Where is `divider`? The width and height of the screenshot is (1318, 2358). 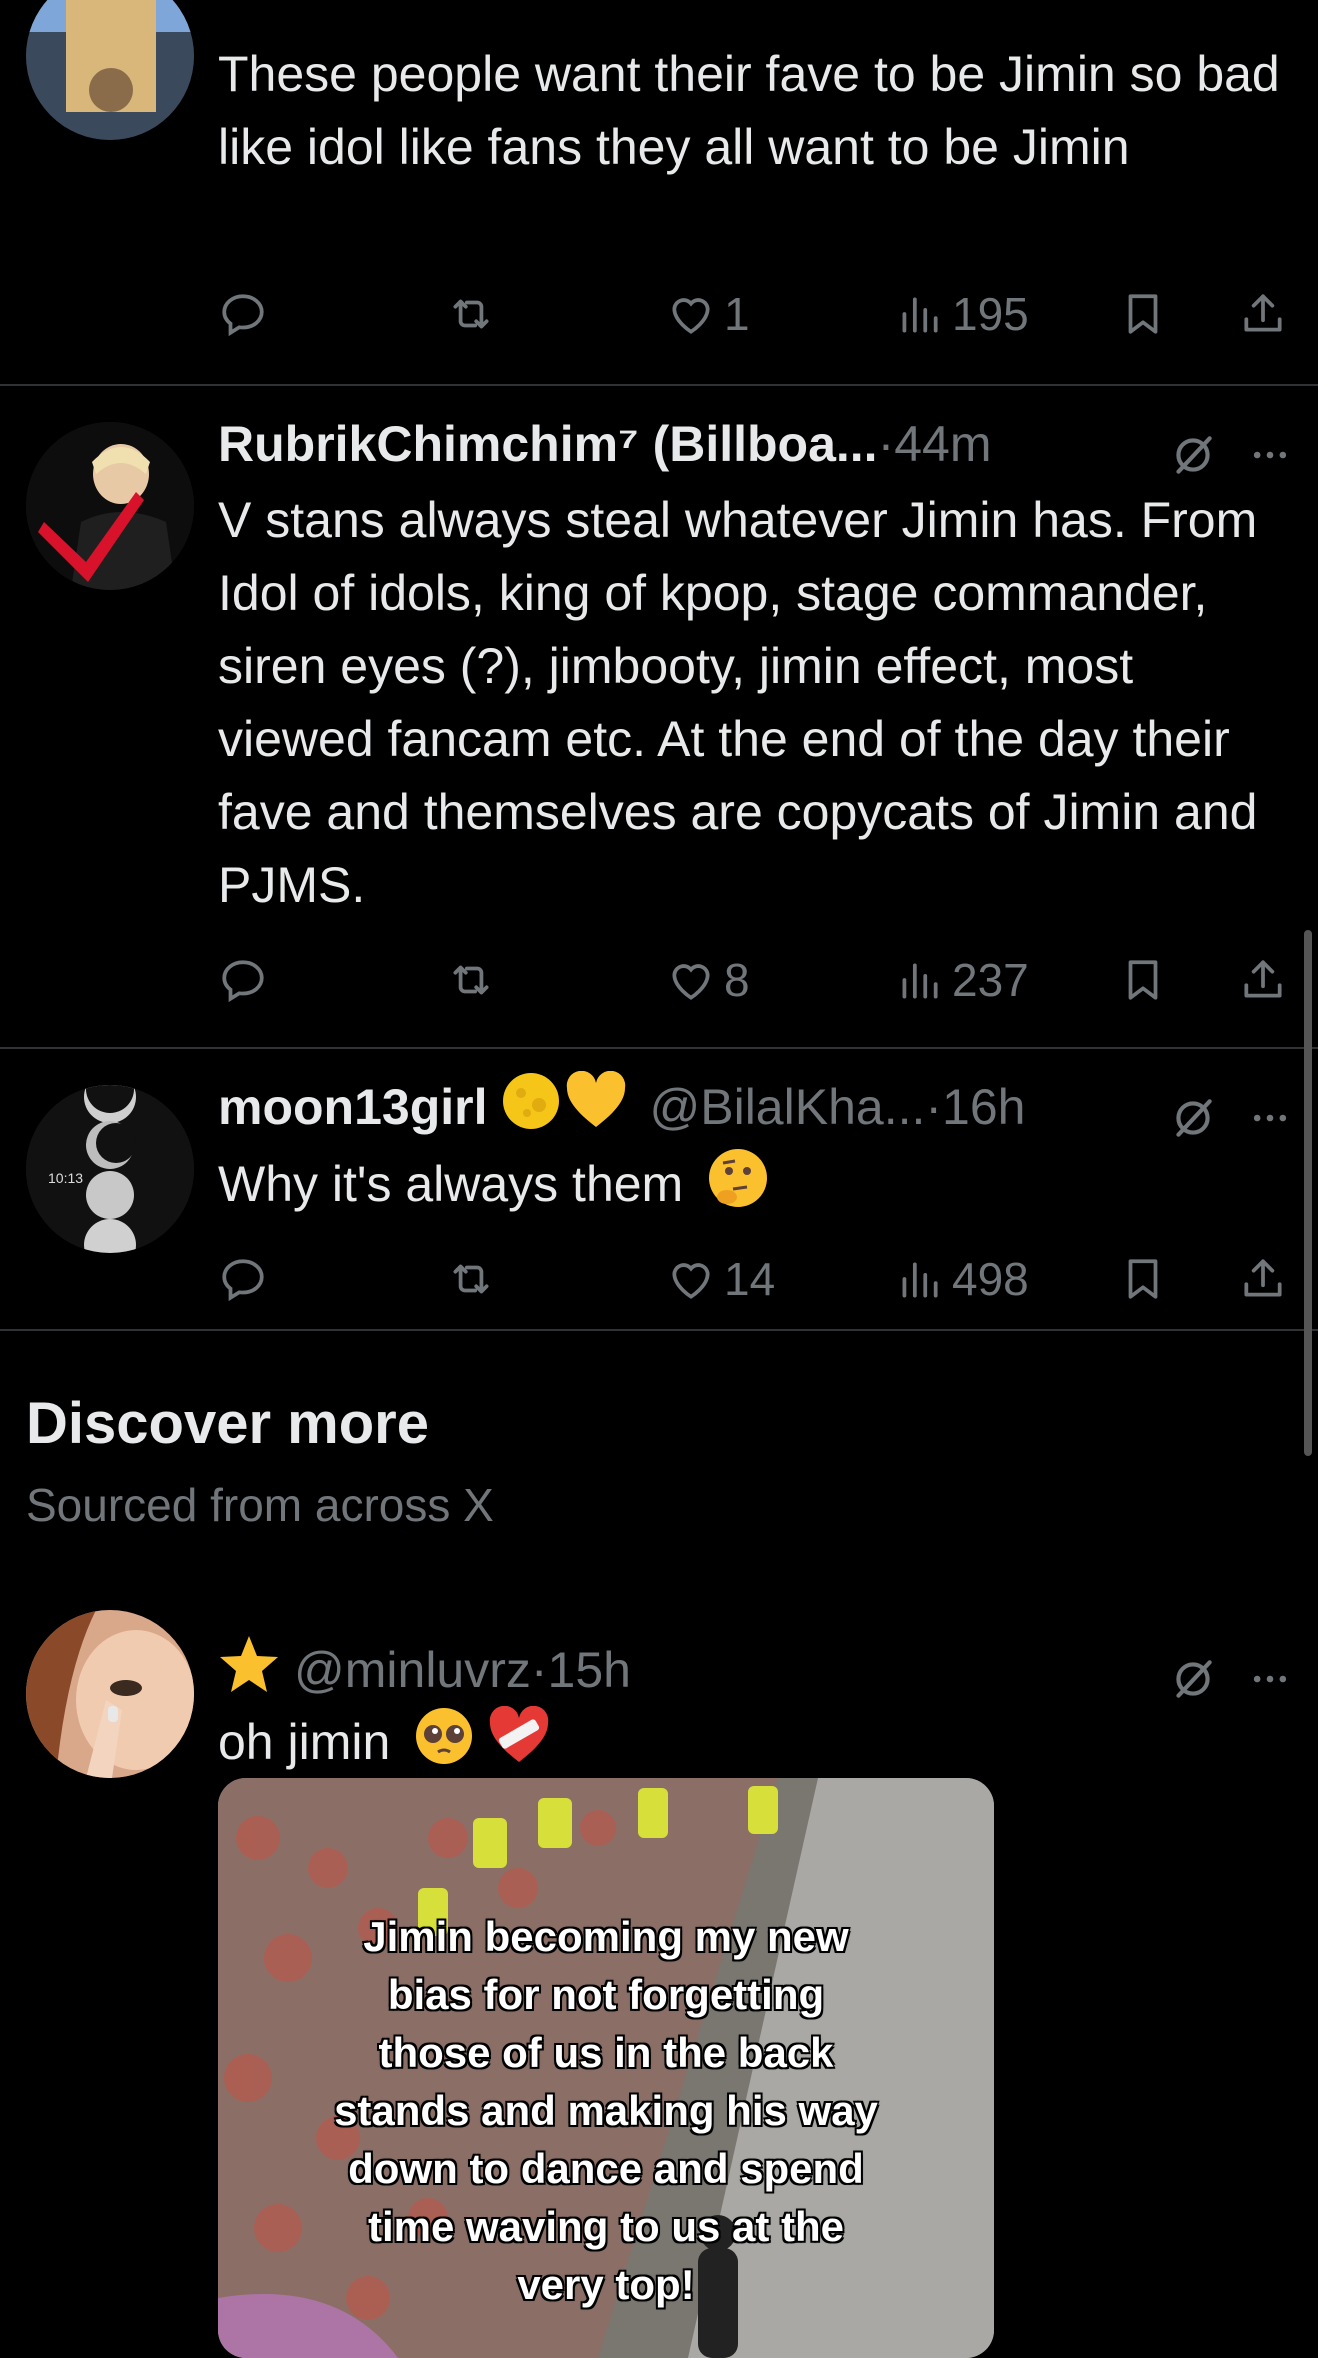
divider is located at coordinates (659, 1330).